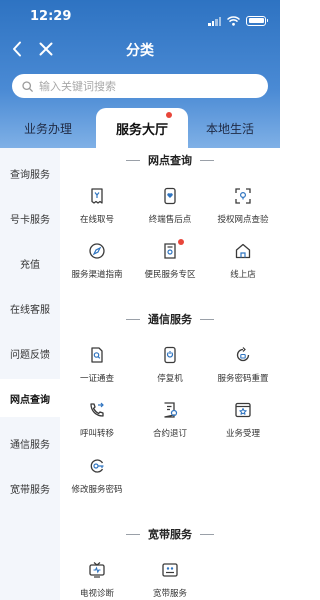 This screenshot has height=600, width=320. What do you see at coordinates (243, 196) in the screenshot?
I see `scan-location-icon` at bounding box center [243, 196].